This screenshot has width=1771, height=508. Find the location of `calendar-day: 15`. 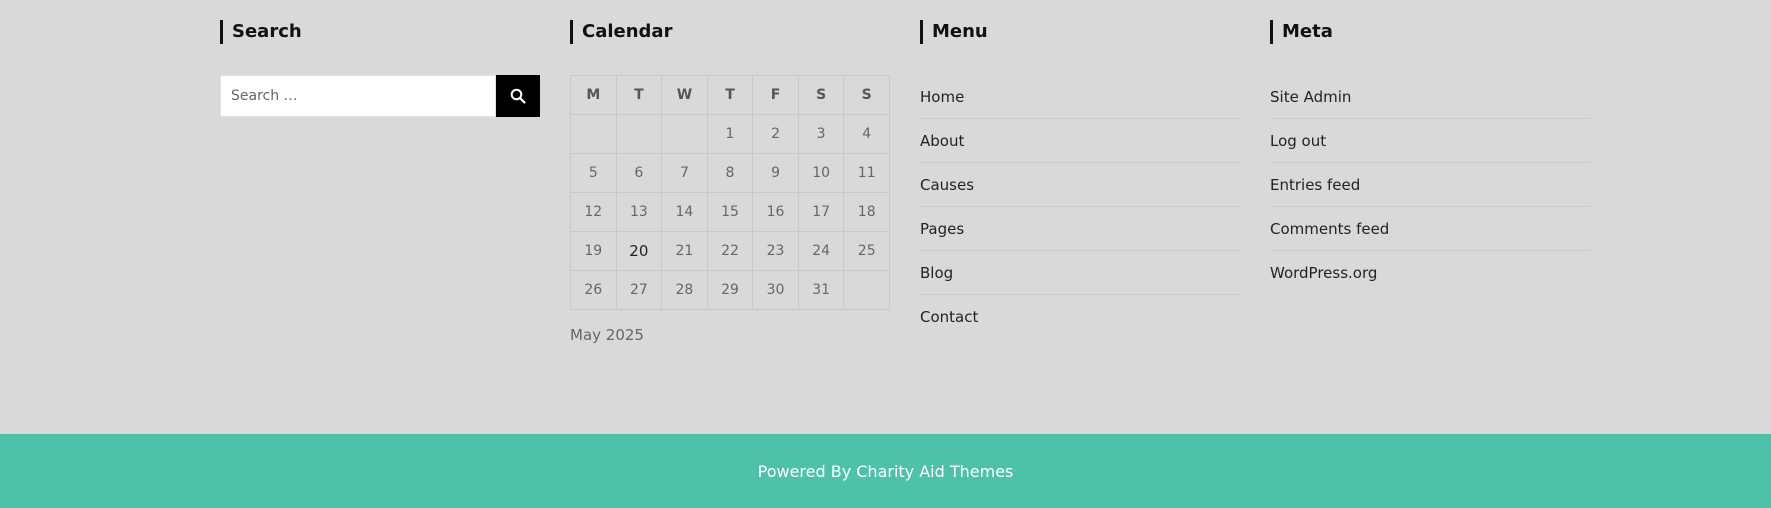

calendar-day: 15 is located at coordinates (730, 212).